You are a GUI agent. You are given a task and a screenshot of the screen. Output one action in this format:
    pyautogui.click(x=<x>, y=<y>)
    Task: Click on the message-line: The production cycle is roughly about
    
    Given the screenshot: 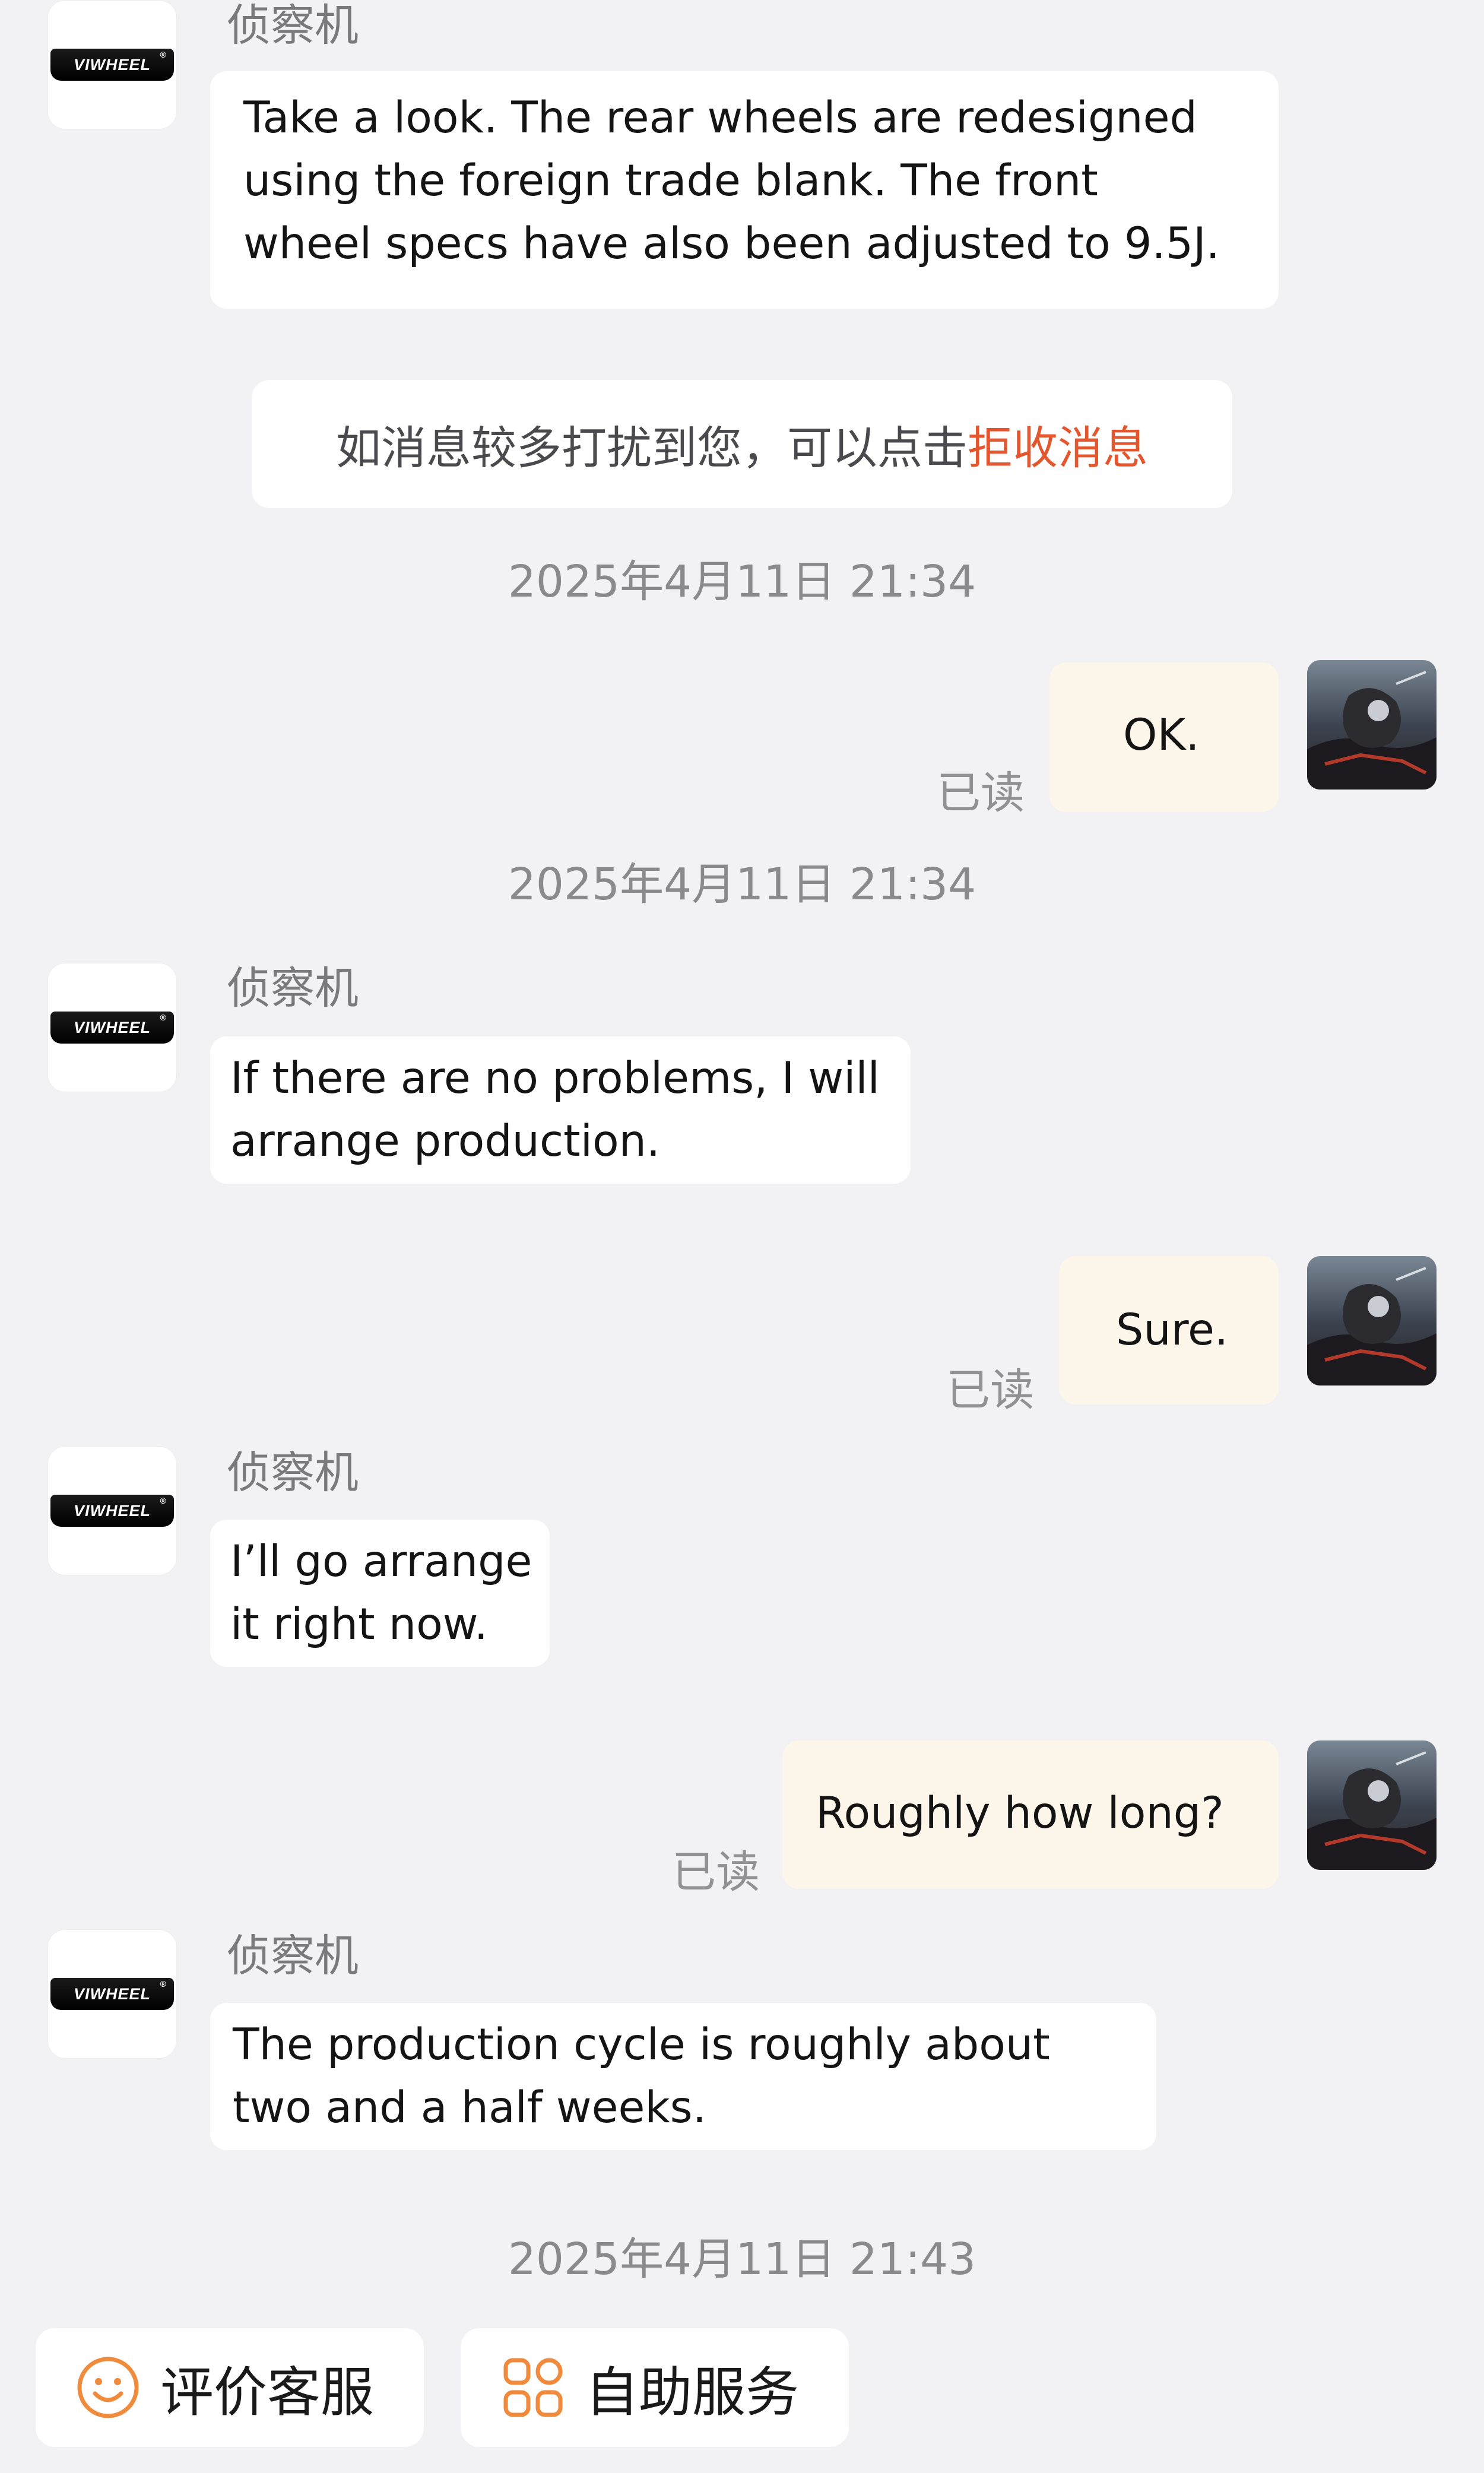 What is the action you would take?
    pyautogui.click(x=641, y=2044)
    